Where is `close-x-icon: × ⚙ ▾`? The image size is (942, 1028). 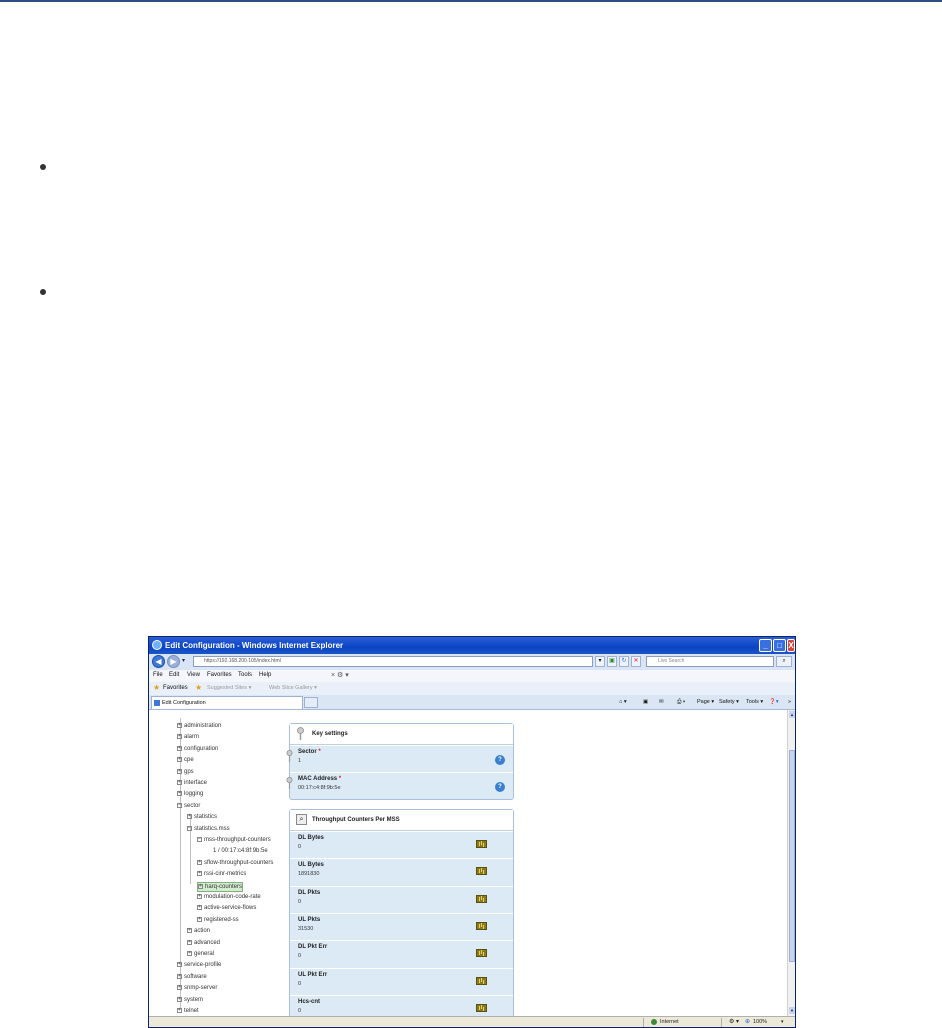
close-x-icon: × ⚙ ▾ is located at coordinates (340, 675).